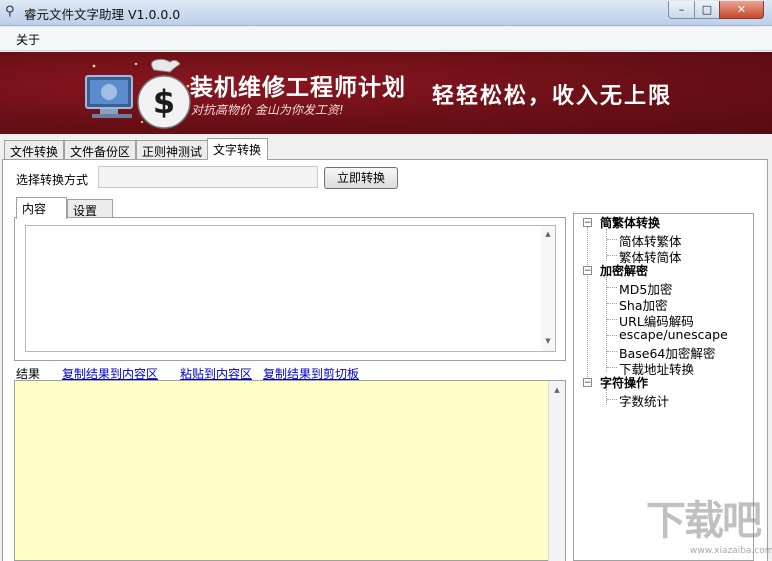  Describe the element at coordinates (556, 471) in the screenshot. I see `result-scrollbar: ▲` at that location.